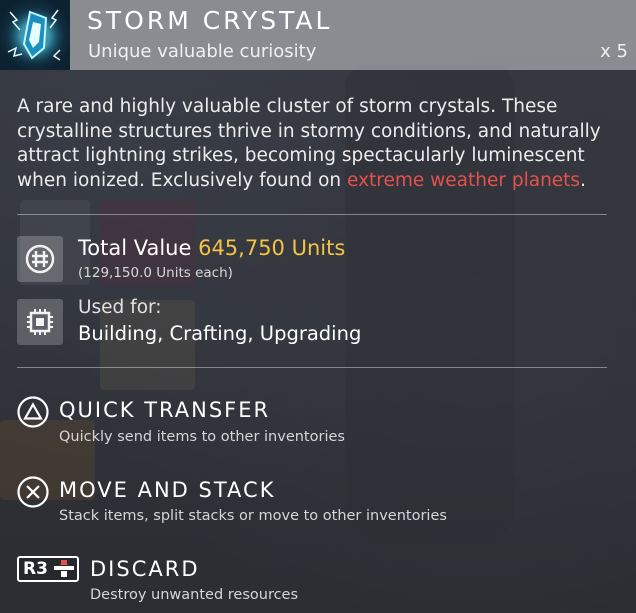  Describe the element at coordinates (33, 492) in the screenshot. I see `cross-button-icon` at that location.